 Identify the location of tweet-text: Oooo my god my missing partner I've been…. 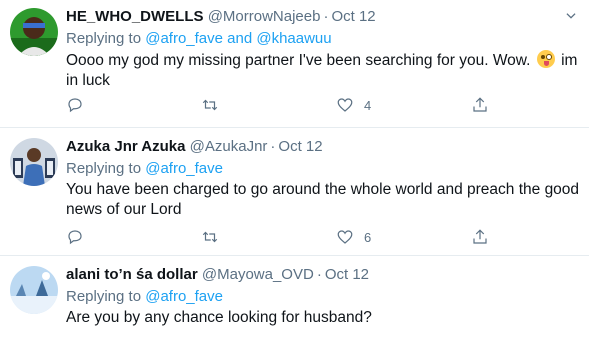
(322, 69).